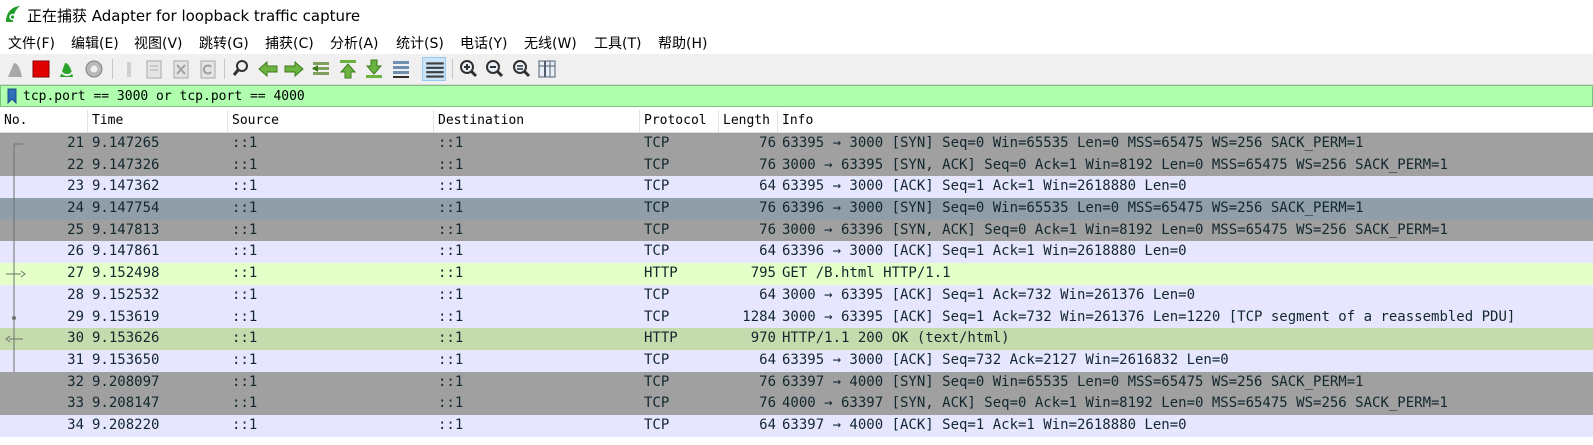  Describe the element at coordinates (44, 121) in the screenshot. I see `column-header-no: No.` at that location.